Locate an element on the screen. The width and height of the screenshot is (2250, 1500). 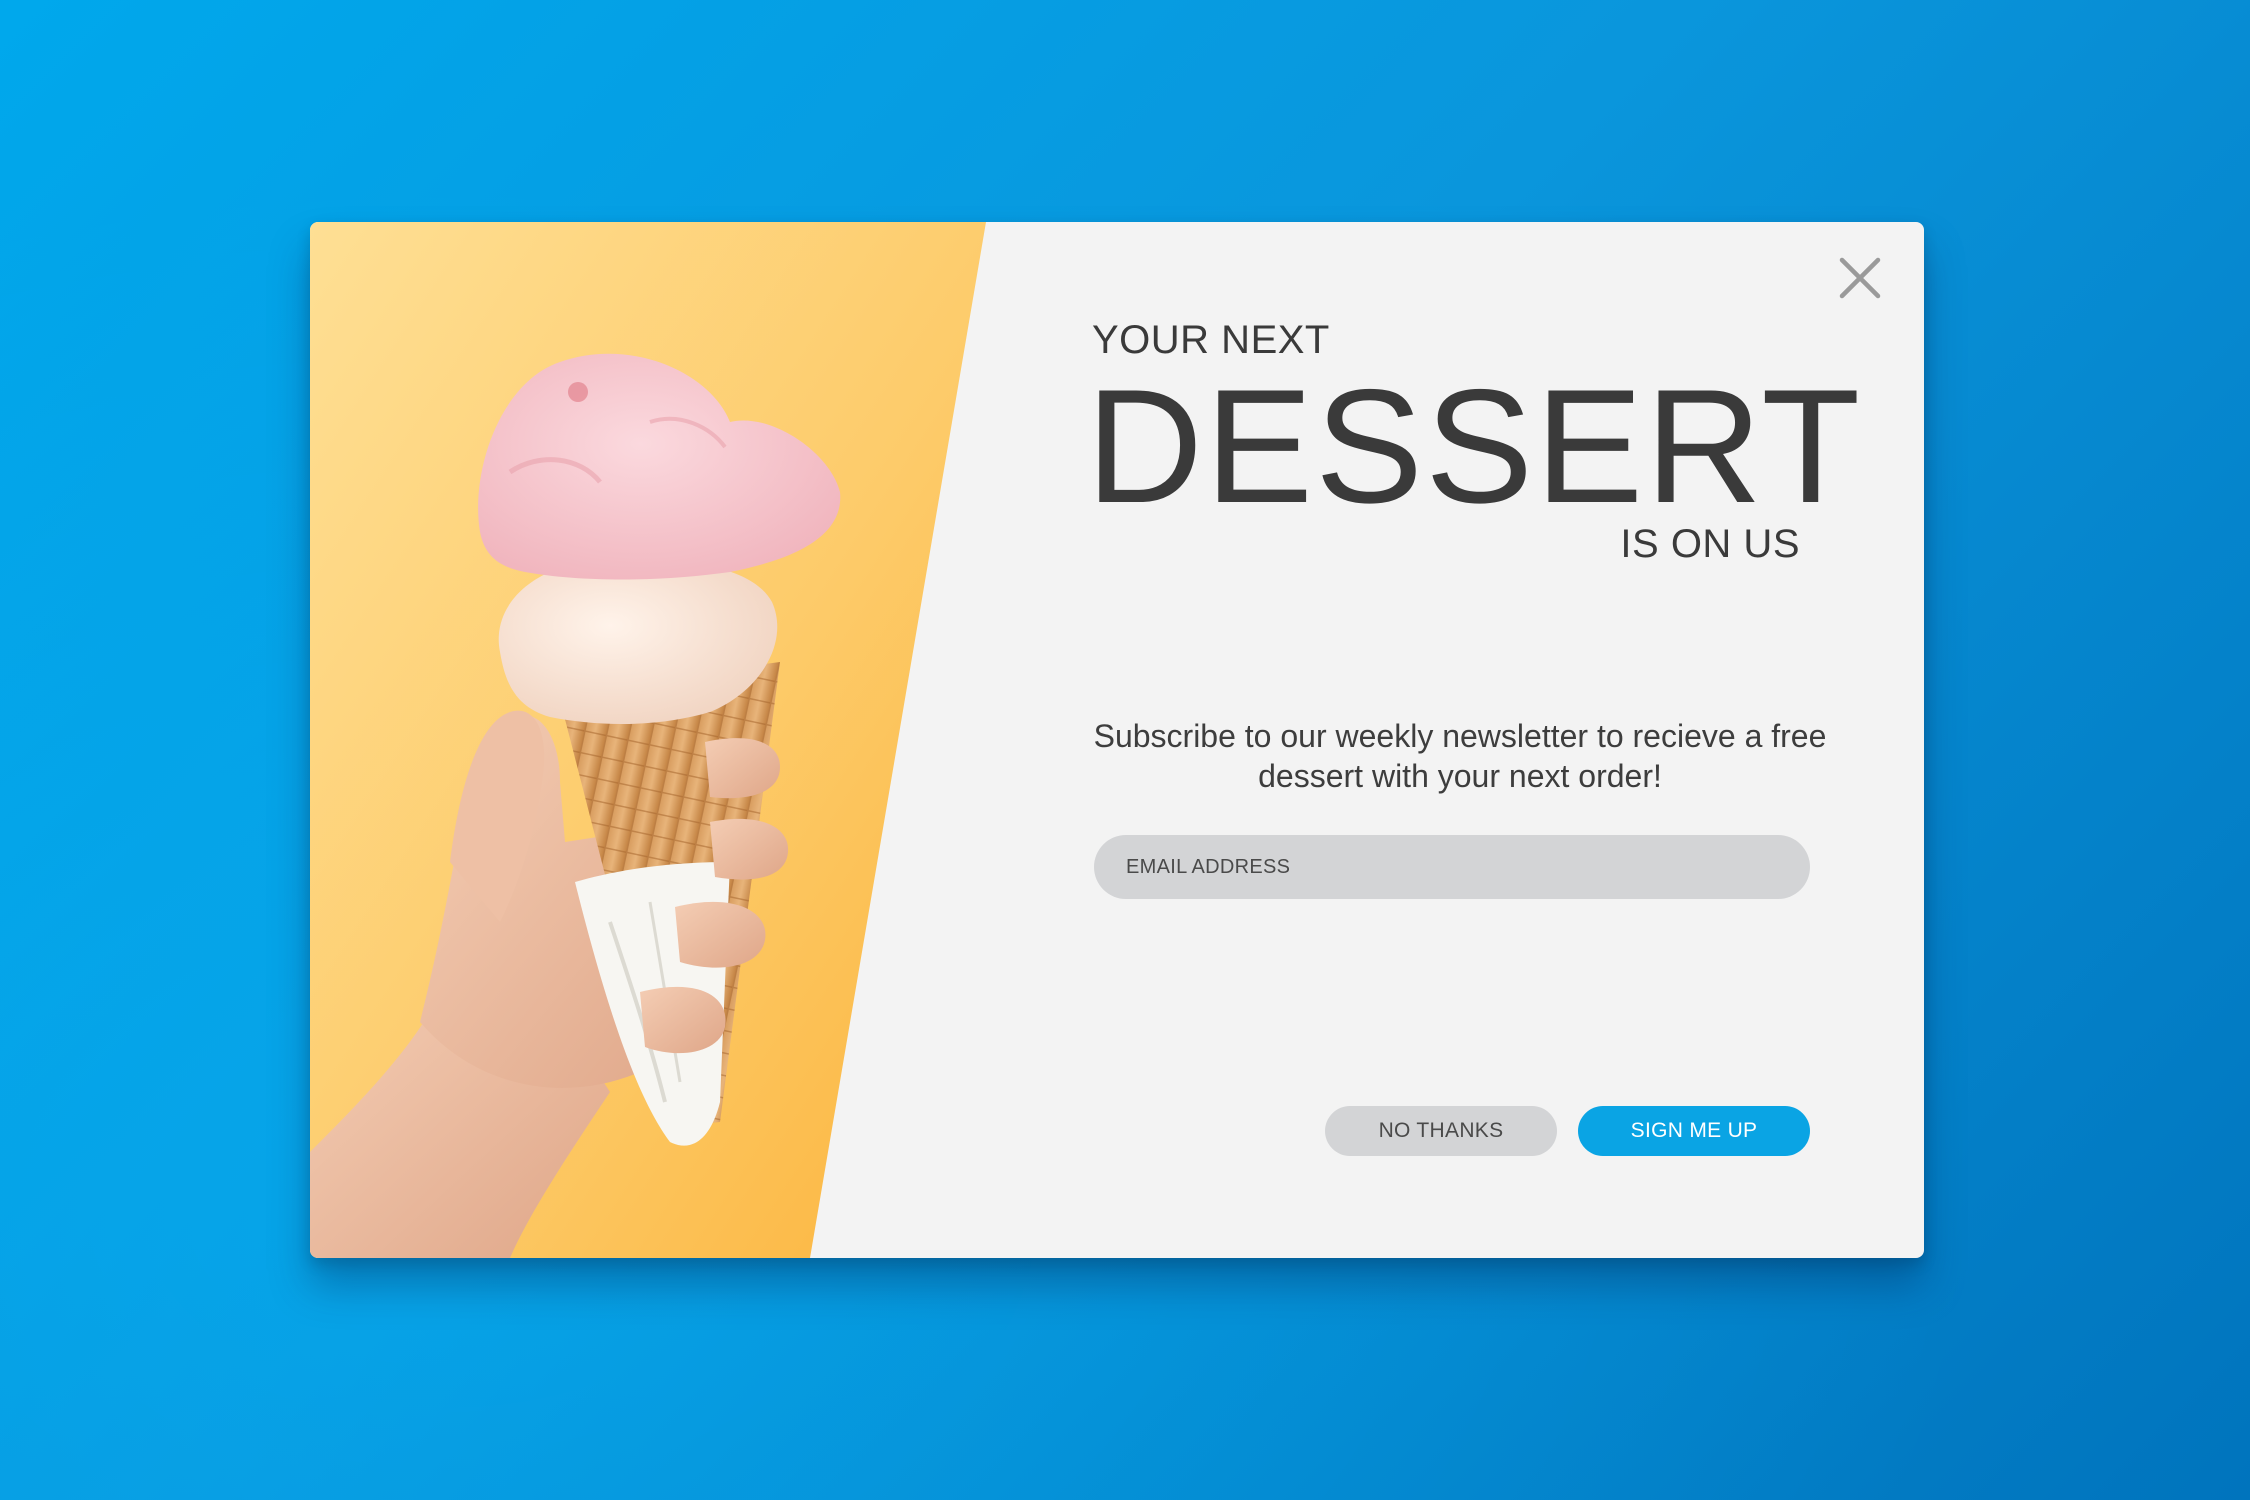
email-field is located at coordinates (1452, 867).